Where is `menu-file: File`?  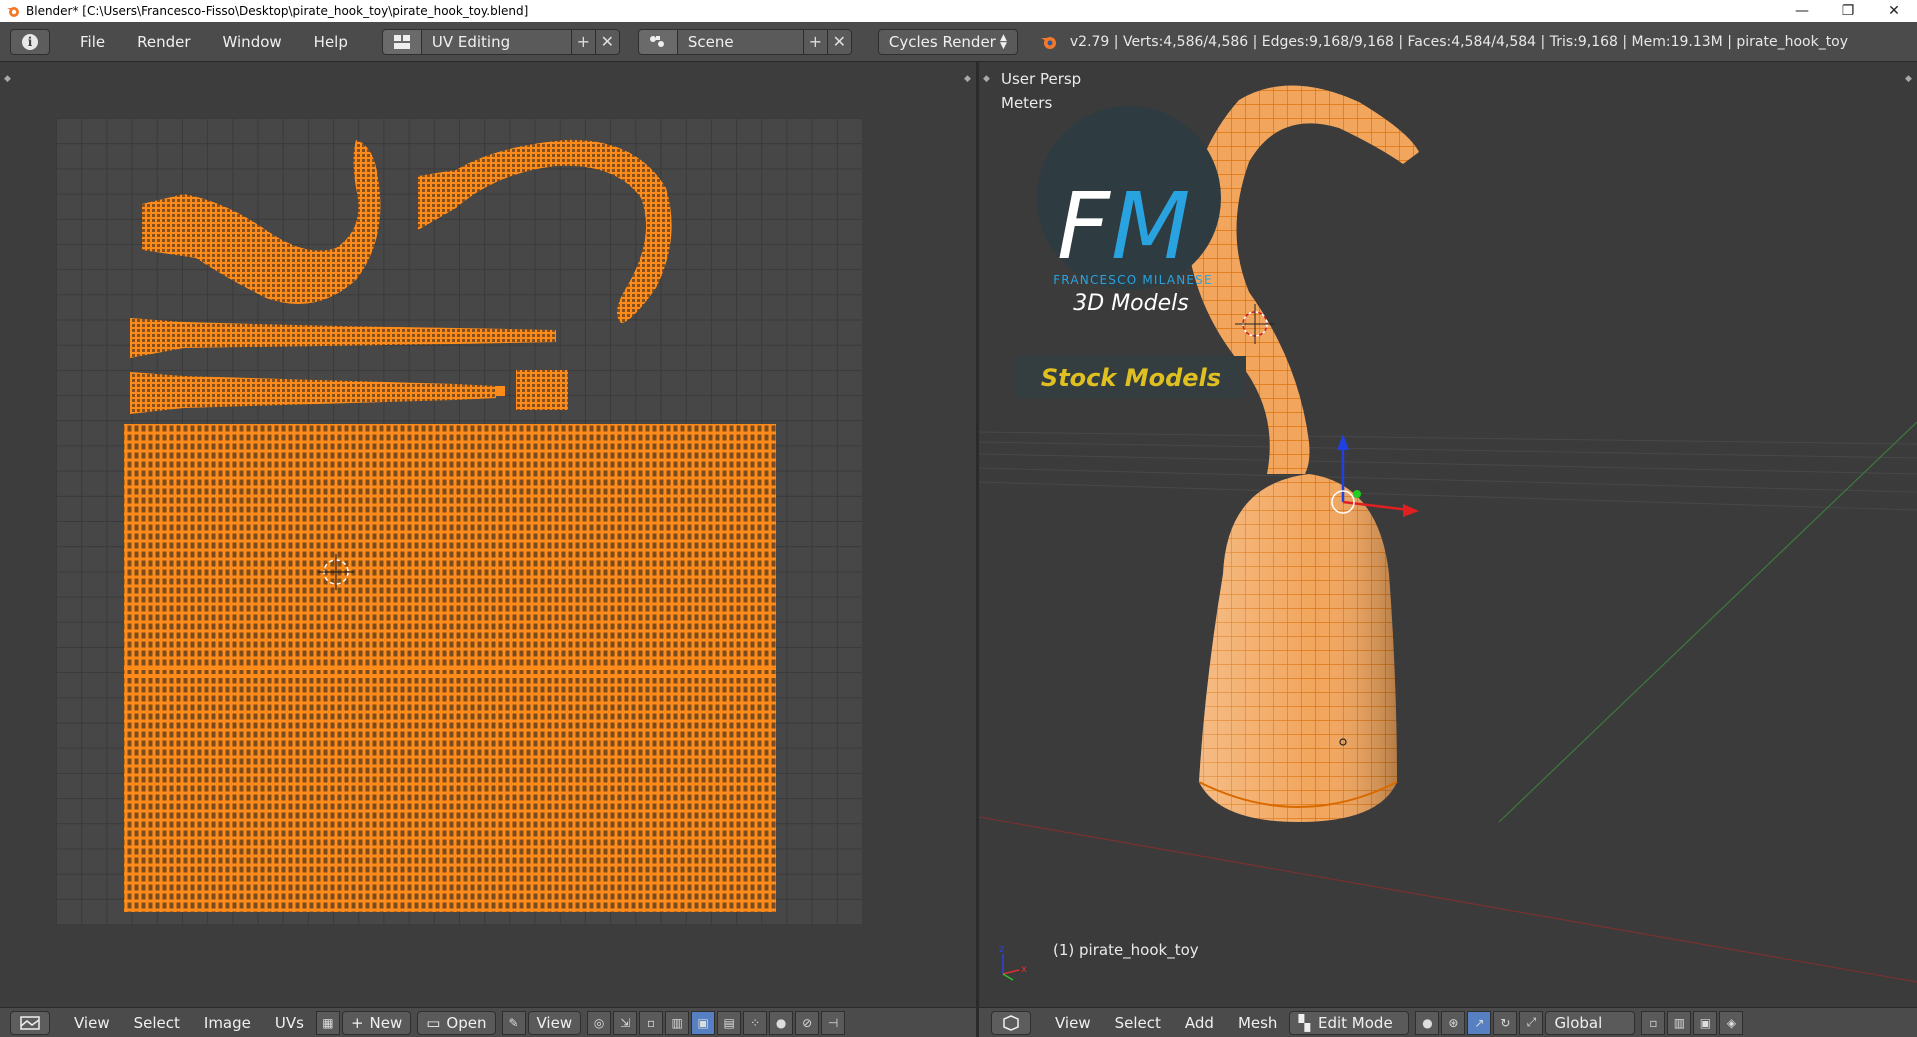 menu-file: File is located at coordinates (92, 42).